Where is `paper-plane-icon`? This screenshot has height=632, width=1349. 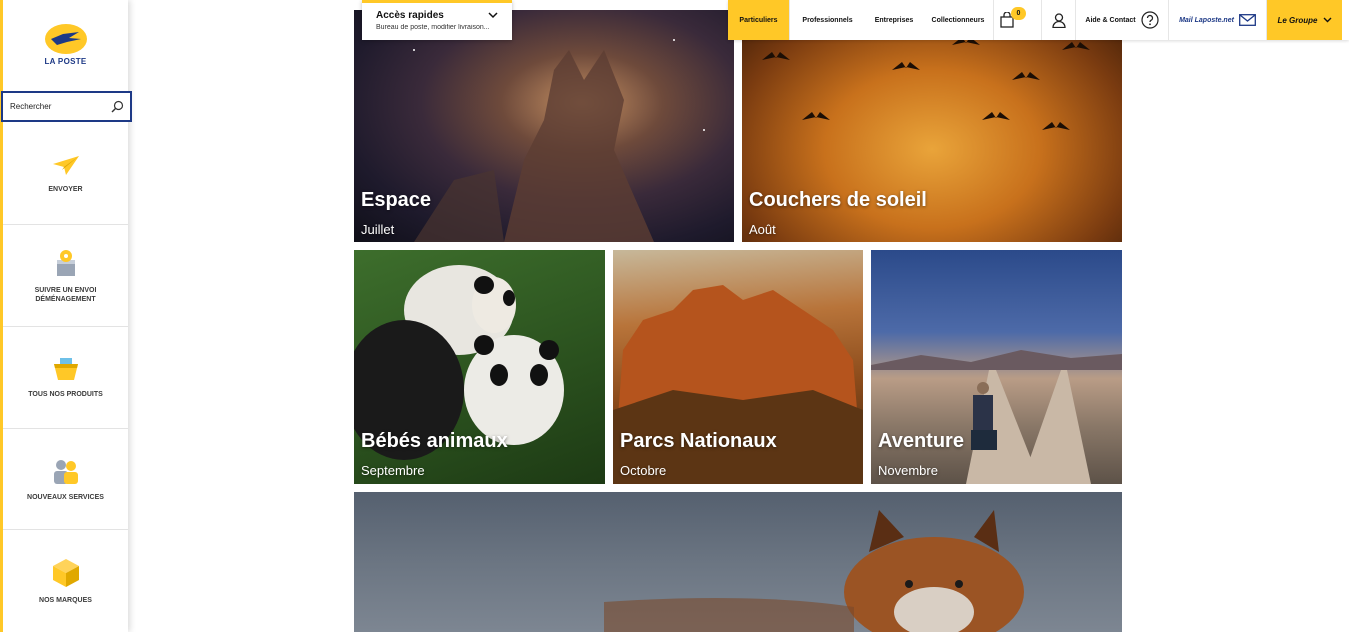 paper-plane-icon is located at coordinates (65, 165).